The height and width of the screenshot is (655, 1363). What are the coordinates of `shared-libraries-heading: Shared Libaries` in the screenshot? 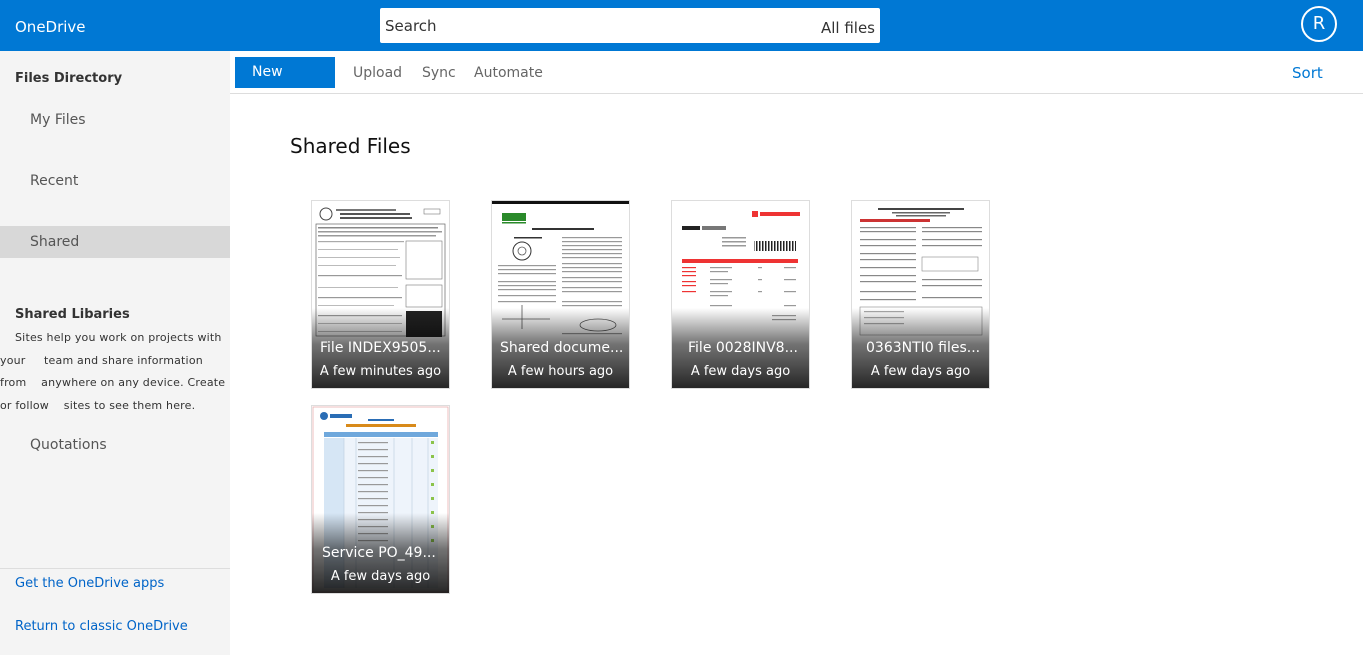 It's located at (72, 314).